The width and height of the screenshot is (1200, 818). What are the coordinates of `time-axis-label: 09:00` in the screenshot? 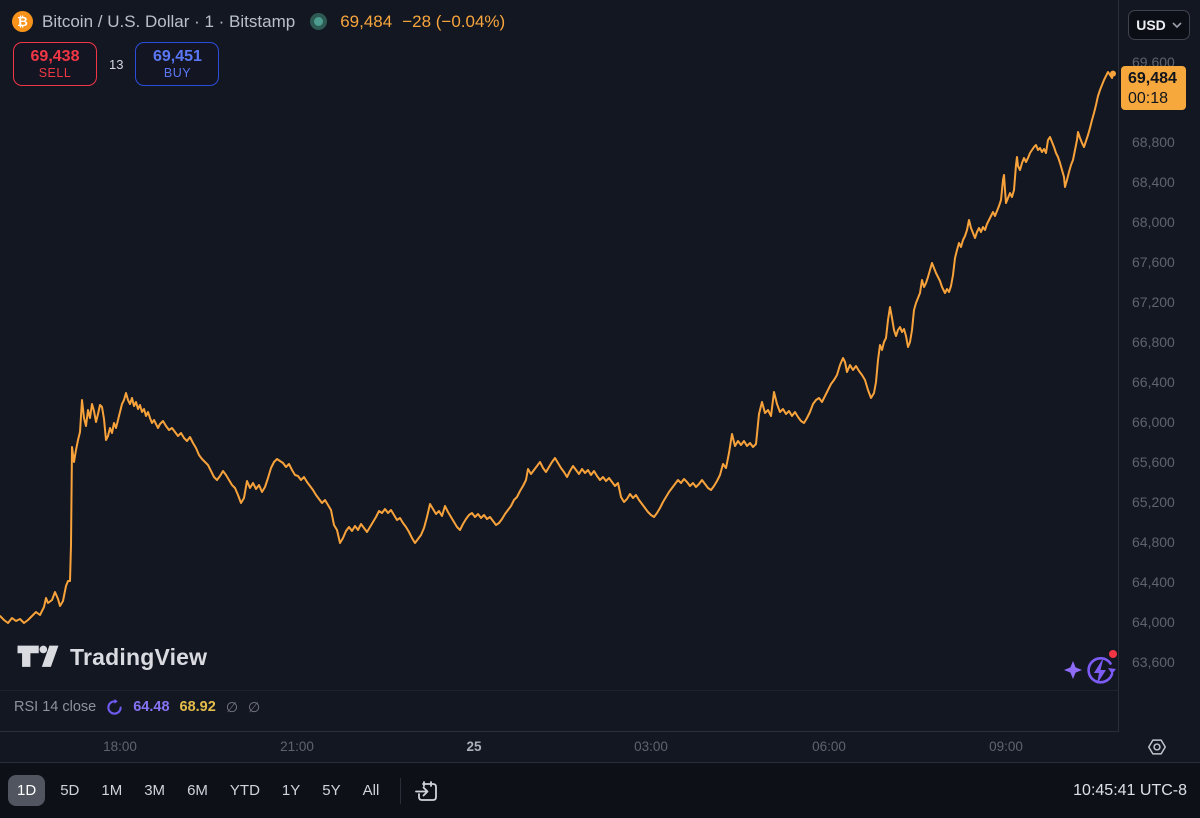 It's located at (1006, 746).